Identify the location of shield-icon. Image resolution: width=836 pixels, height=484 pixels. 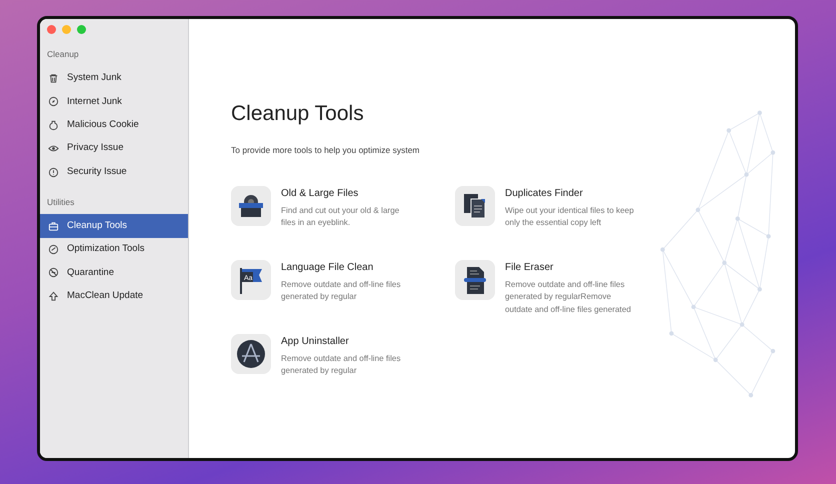
(53, 172).